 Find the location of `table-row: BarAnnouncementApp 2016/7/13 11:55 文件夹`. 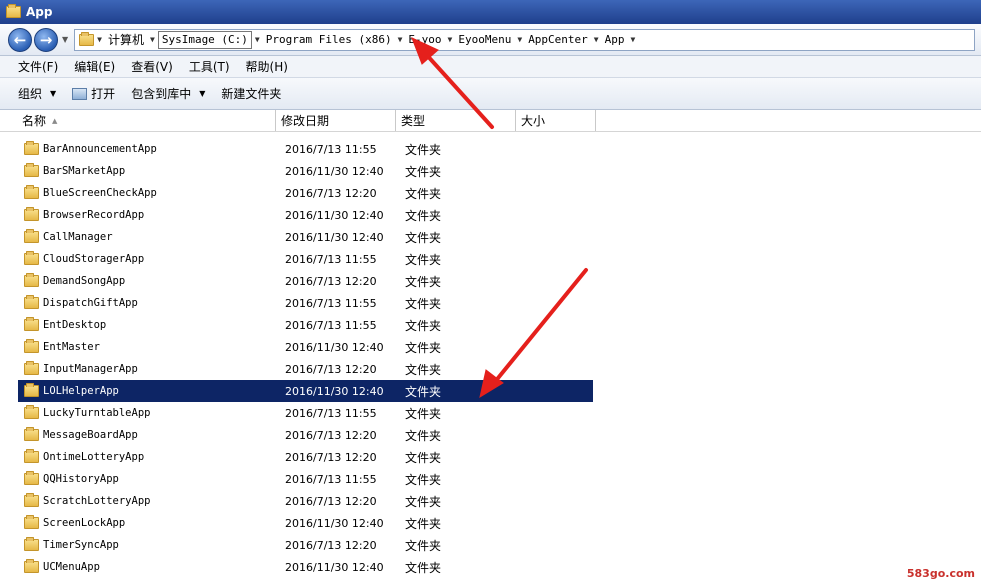

table-row: BarAnnouncementApp 2016/7/13 11:55 文件夹 is located at coordinates (305, 149).